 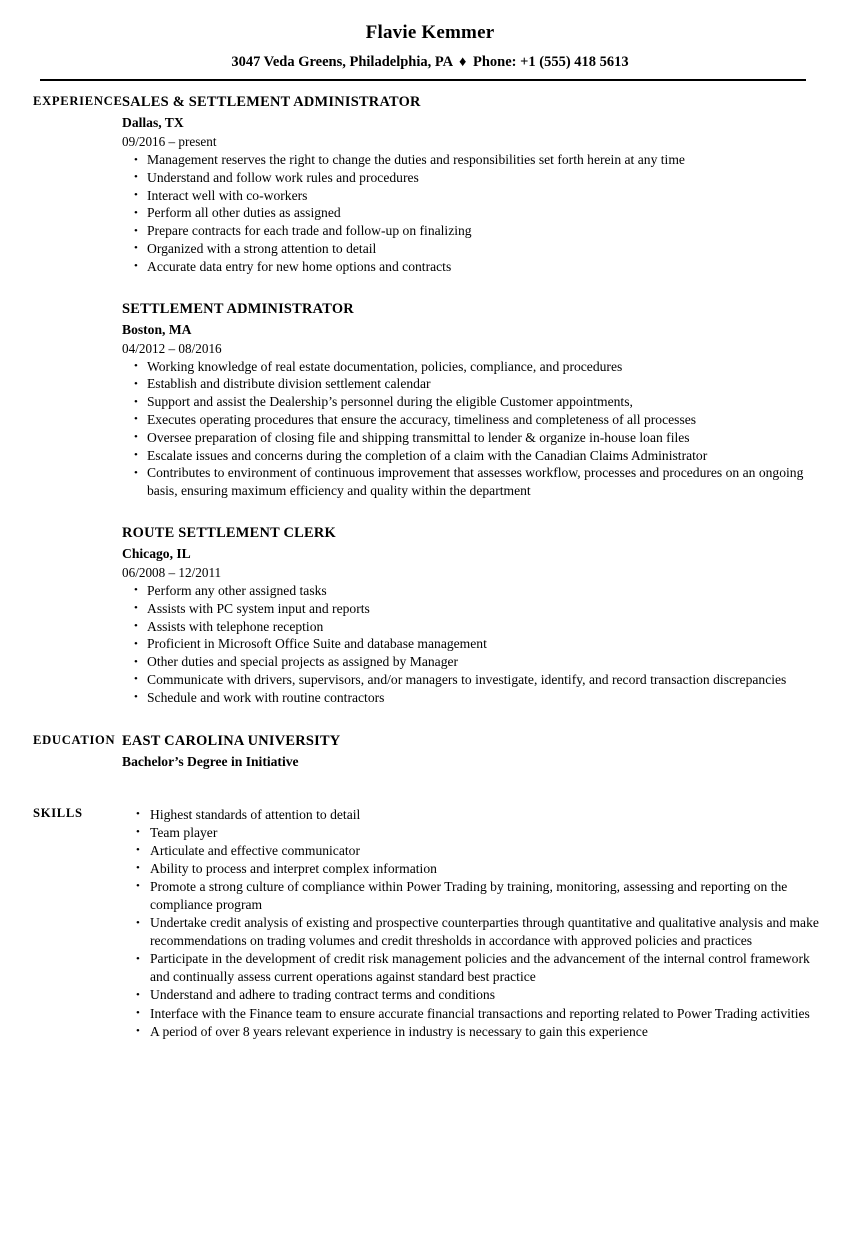 What do you see at coordinates (477, 608) in the screenshot?
I see `job-bullet: Assists with PC system input and reports` at bounding box center [477, 608].